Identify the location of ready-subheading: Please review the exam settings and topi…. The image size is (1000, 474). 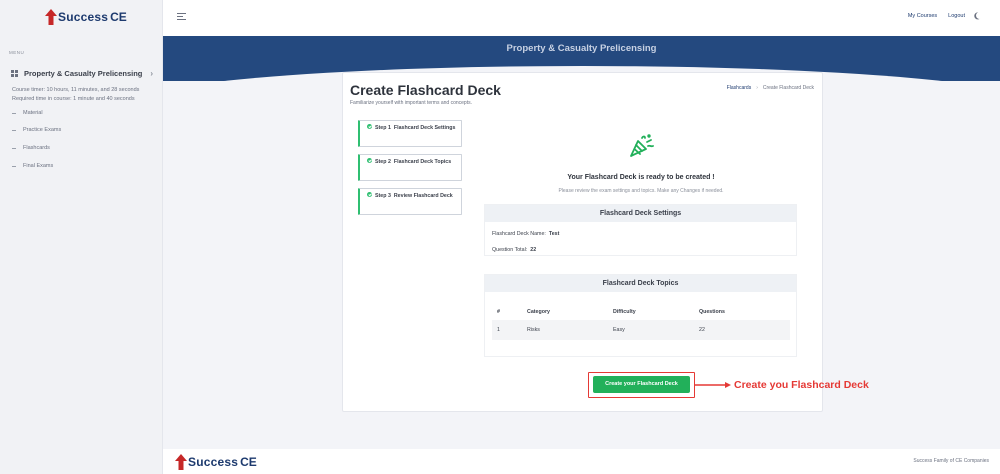
(641, 191).